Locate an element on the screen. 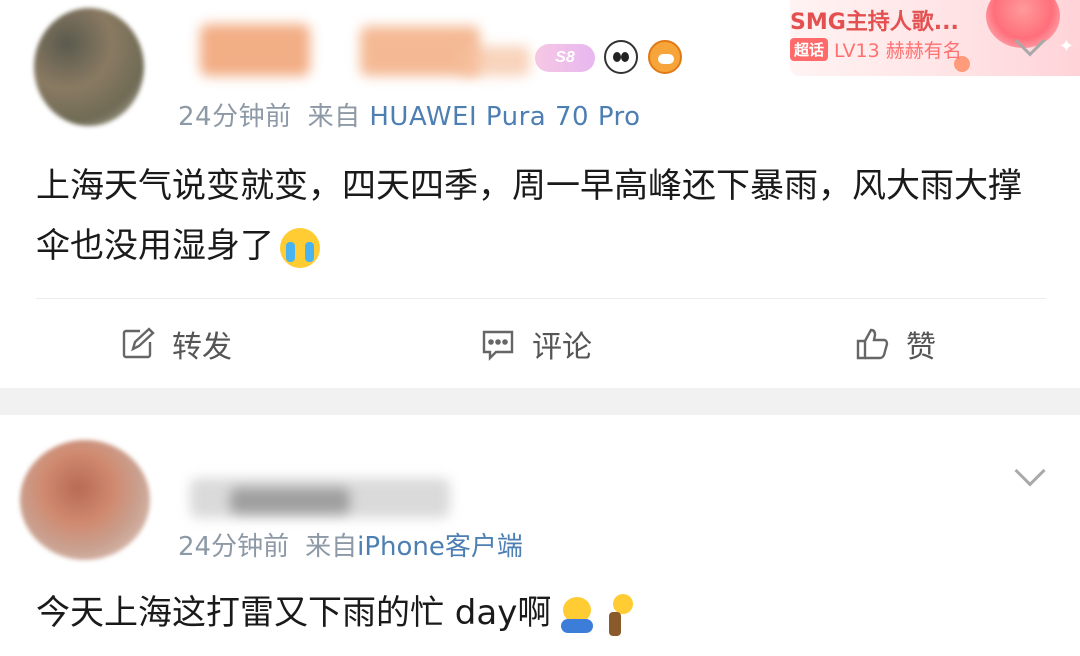 The image size is (1080, 656). like-button: 赞 is located at coordinates (895, 344).